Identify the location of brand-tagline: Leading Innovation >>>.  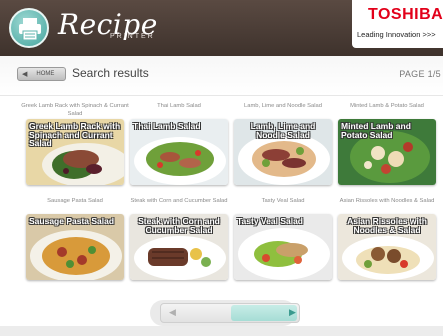
(396, 34).